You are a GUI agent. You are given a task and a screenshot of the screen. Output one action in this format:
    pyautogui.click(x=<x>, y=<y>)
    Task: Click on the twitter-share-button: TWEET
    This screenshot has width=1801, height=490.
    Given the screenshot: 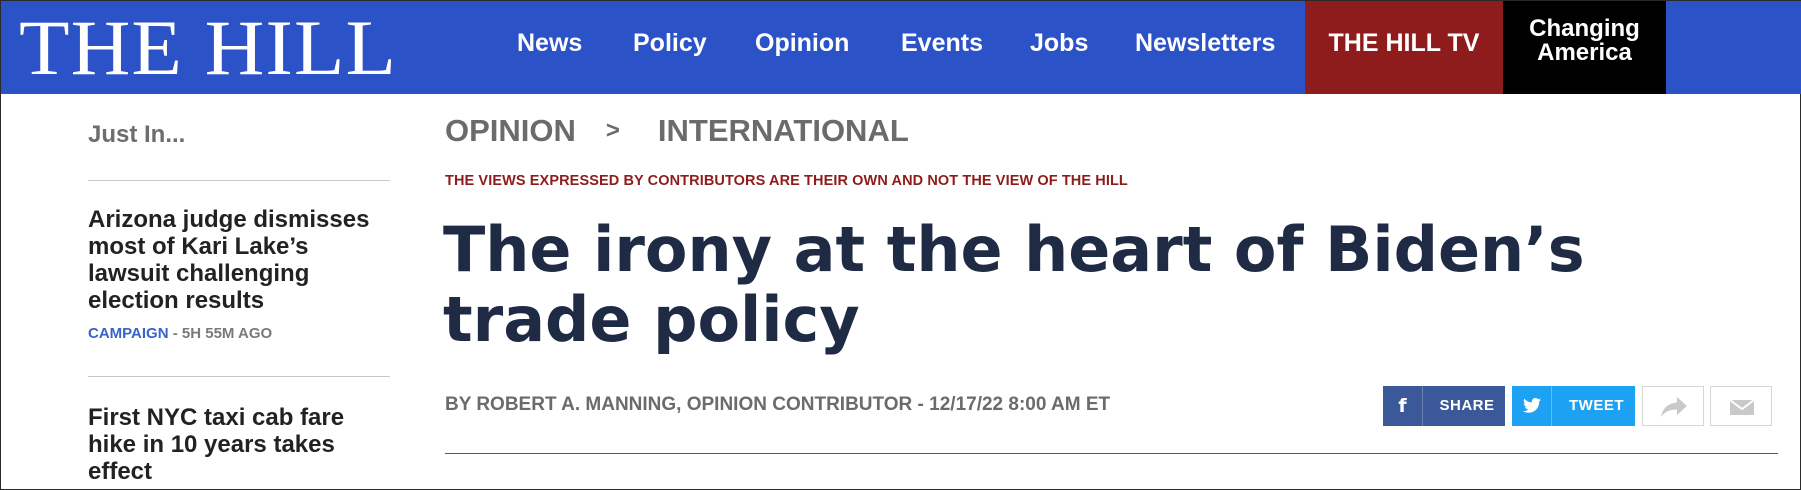 What is the action you would take?
    pyautogui.click(x=1573, y=406)
    